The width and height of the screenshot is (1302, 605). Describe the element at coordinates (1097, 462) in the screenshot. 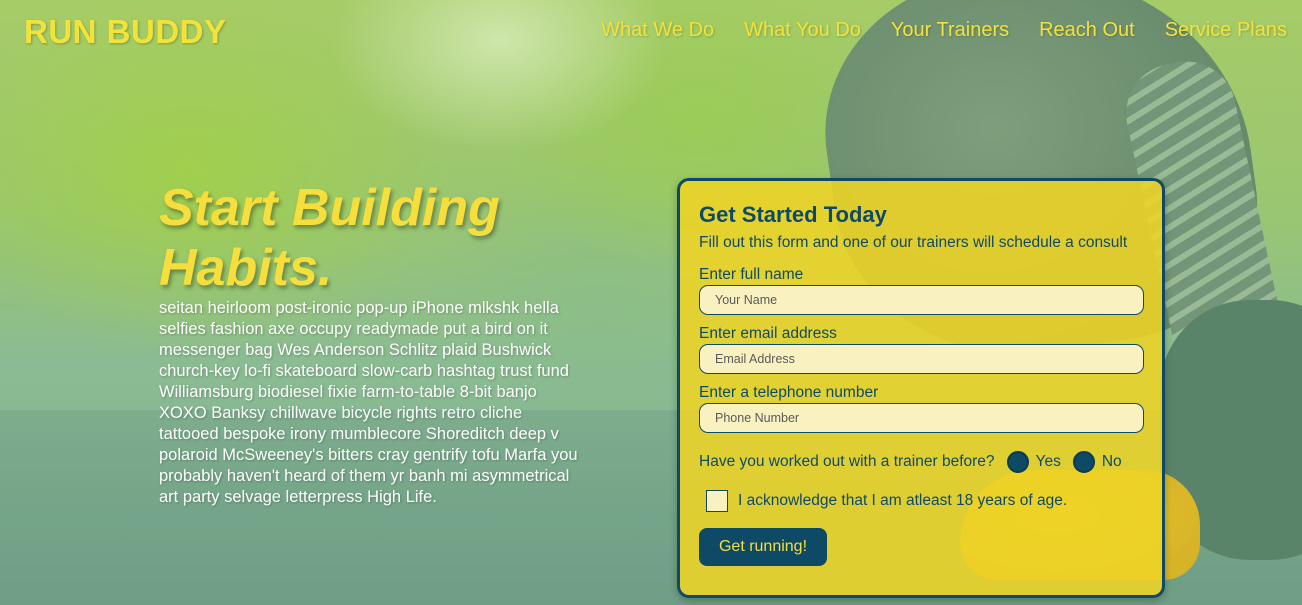

I see `radio-option-no: No` at that location.